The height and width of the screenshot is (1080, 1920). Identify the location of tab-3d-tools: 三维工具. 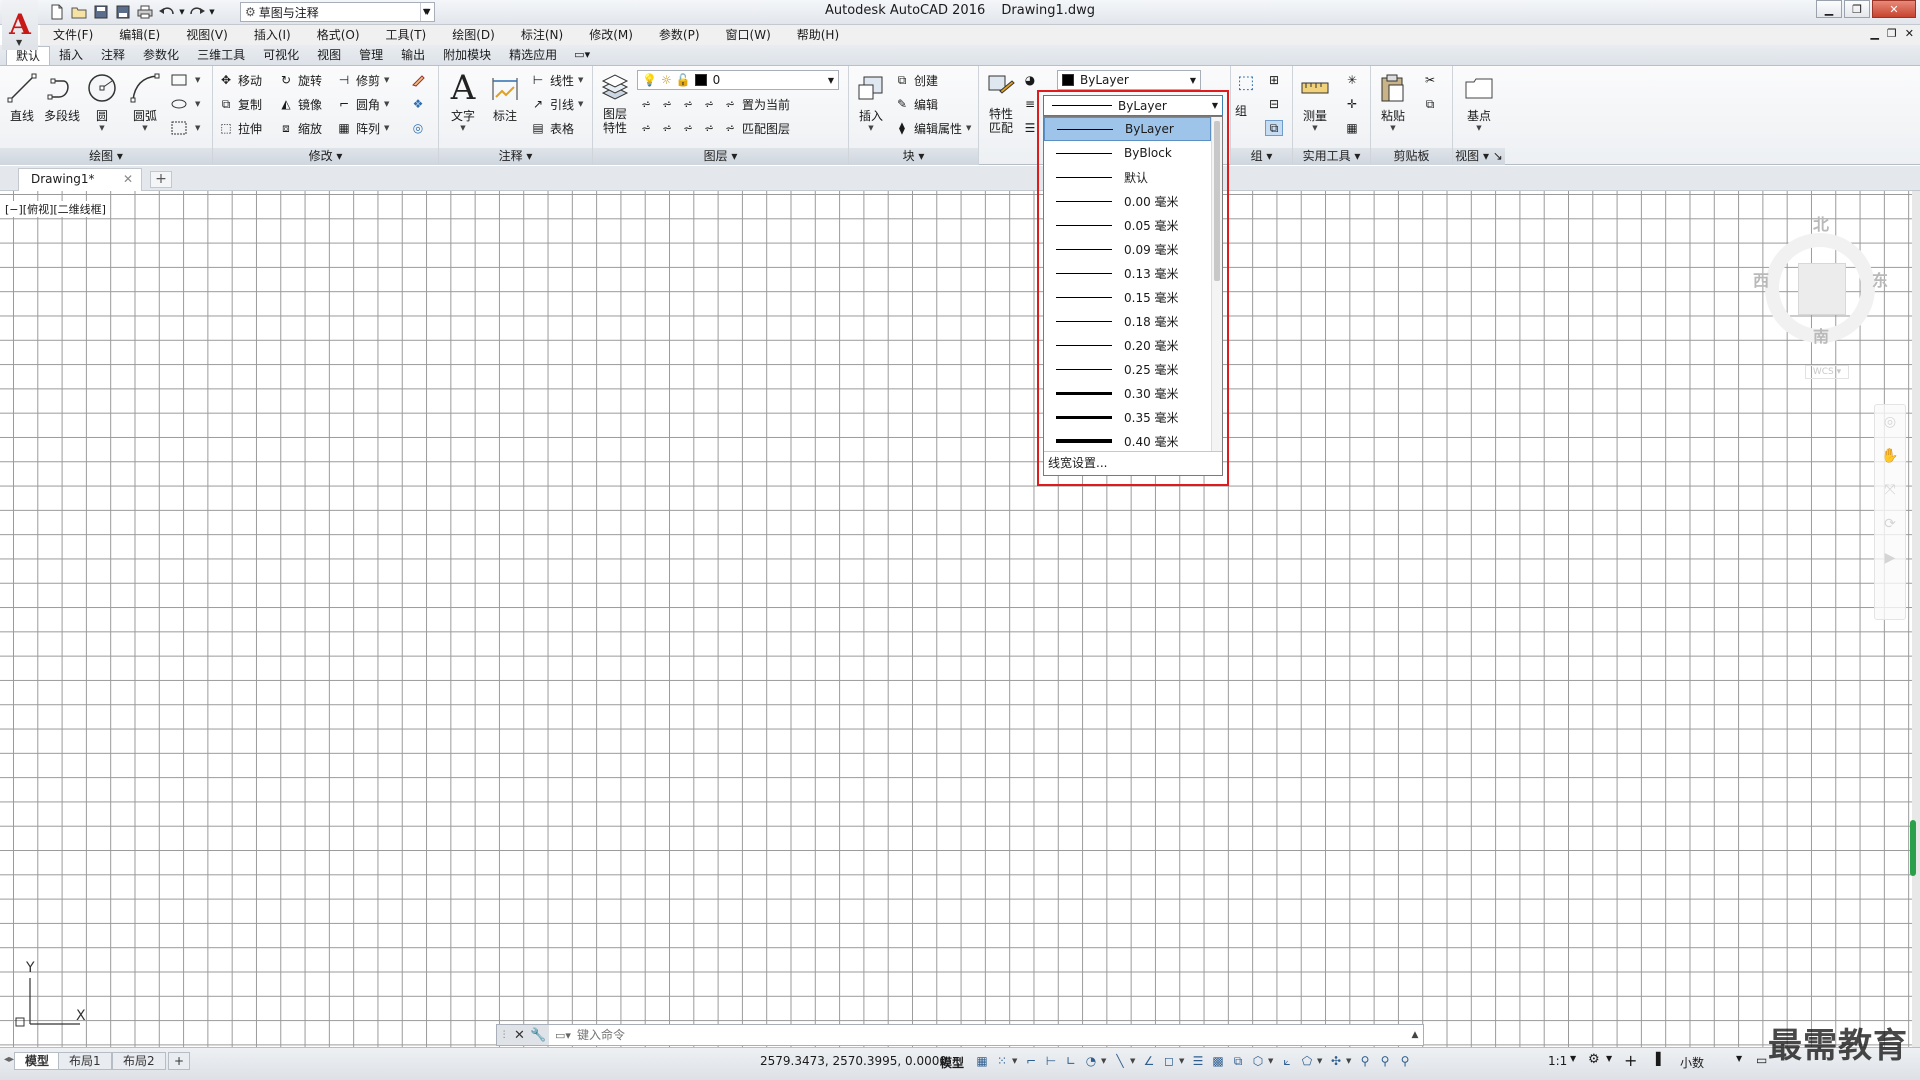
(221, 55).